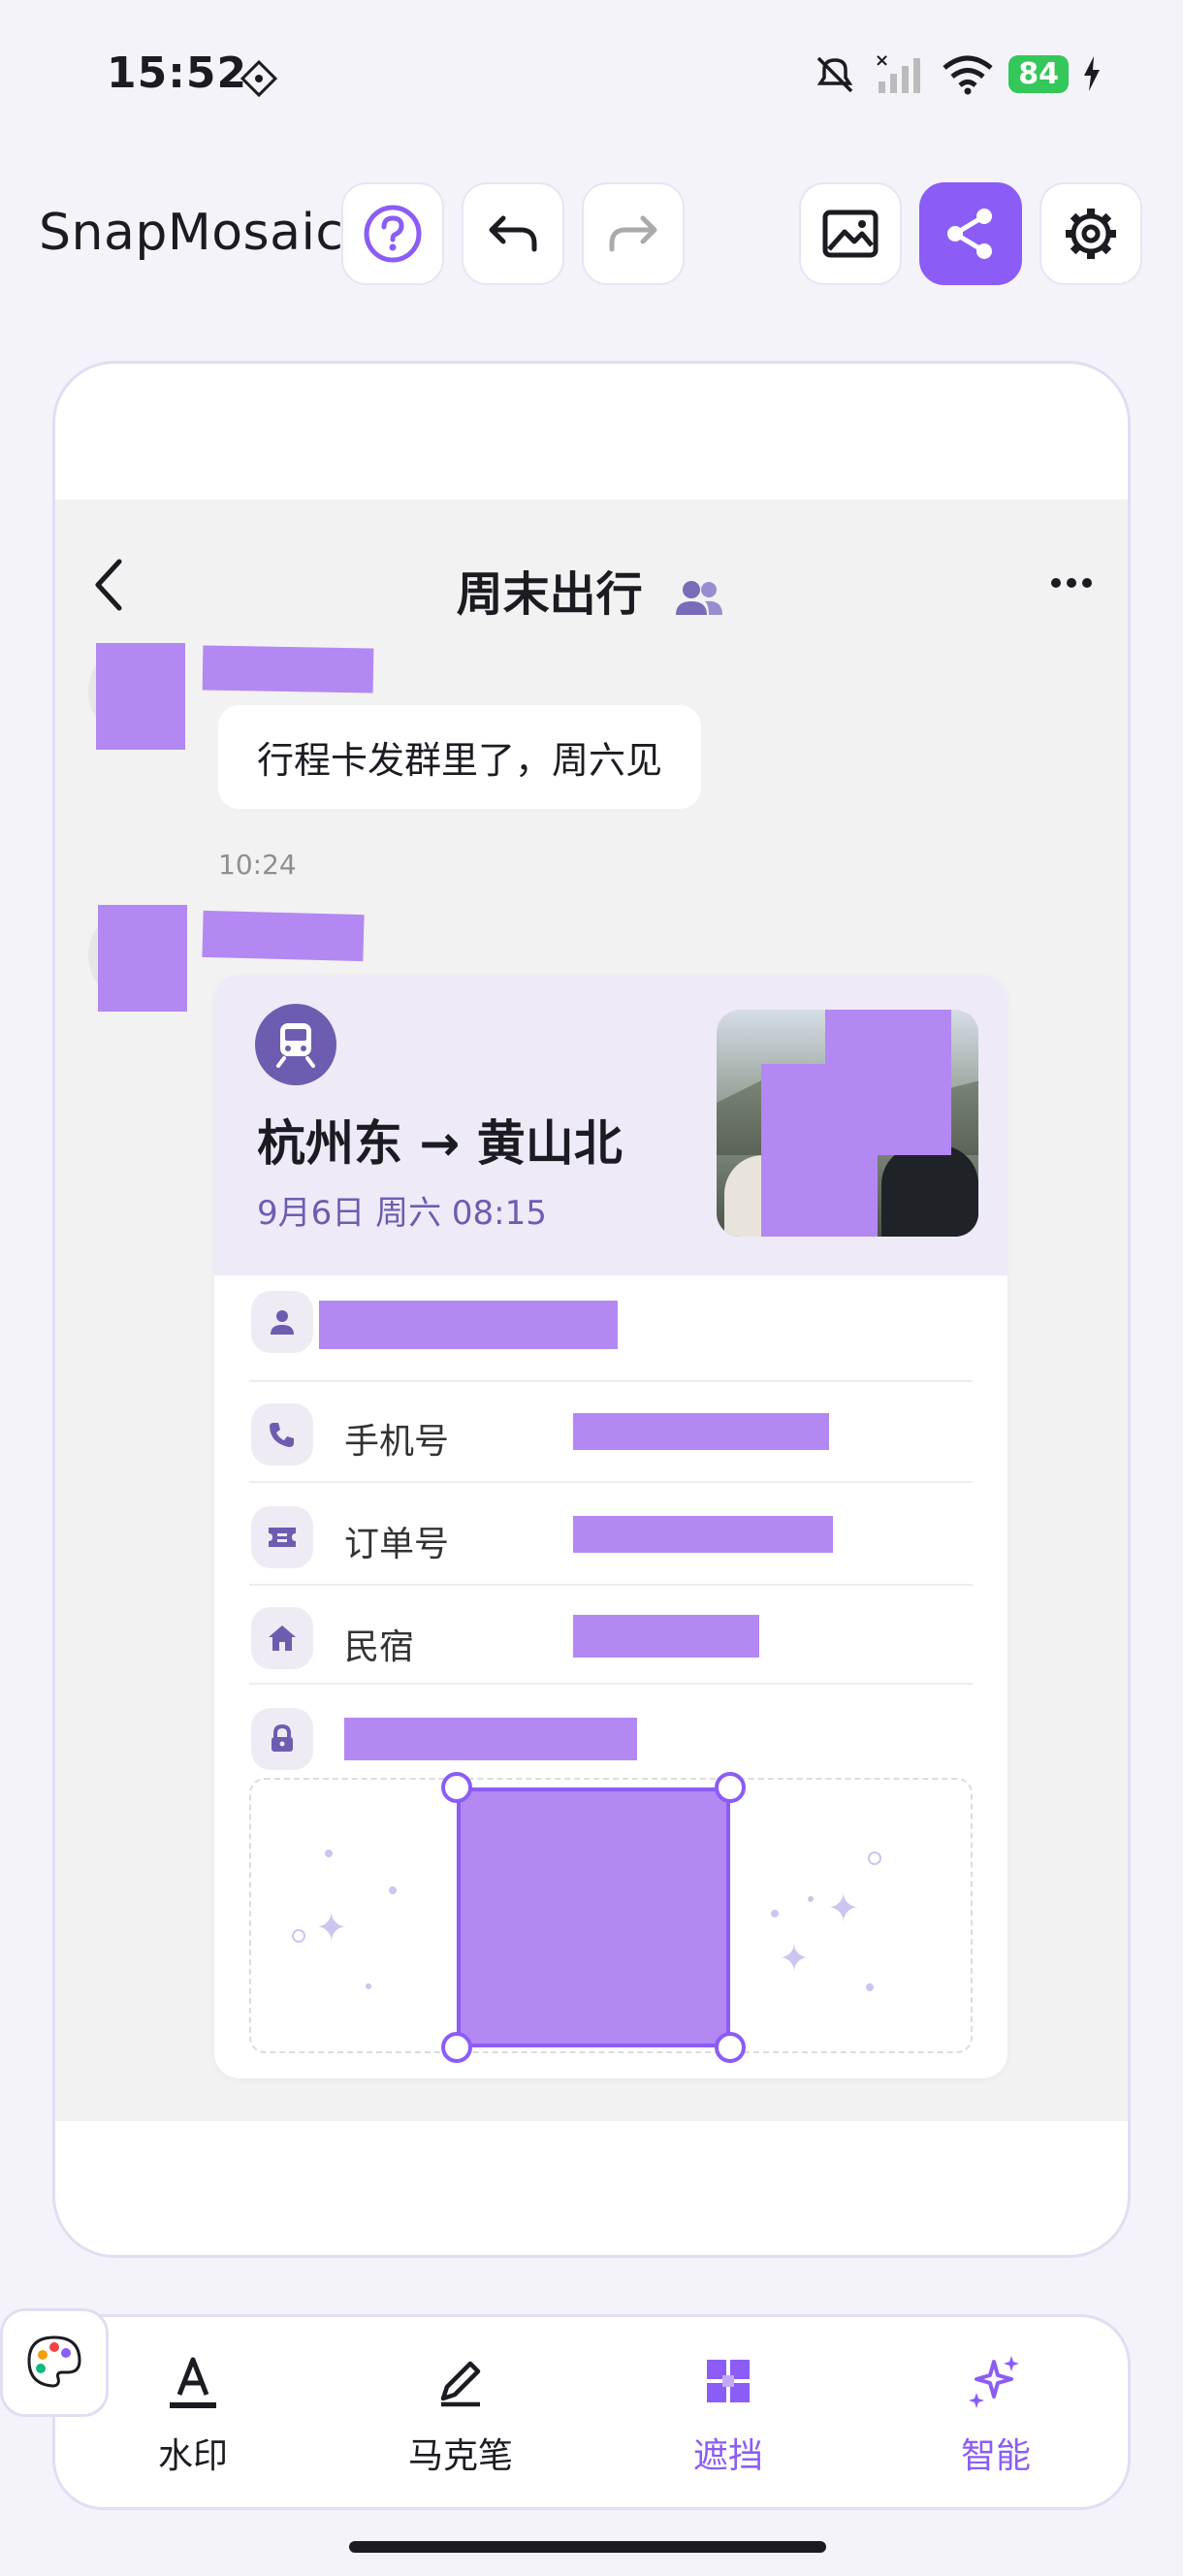 This screenshot has height=2576, width=1183. Describe the element at coordinates (728, 2414) in the screenshot. I see `tool-mosaic: 遮挡` at that location.